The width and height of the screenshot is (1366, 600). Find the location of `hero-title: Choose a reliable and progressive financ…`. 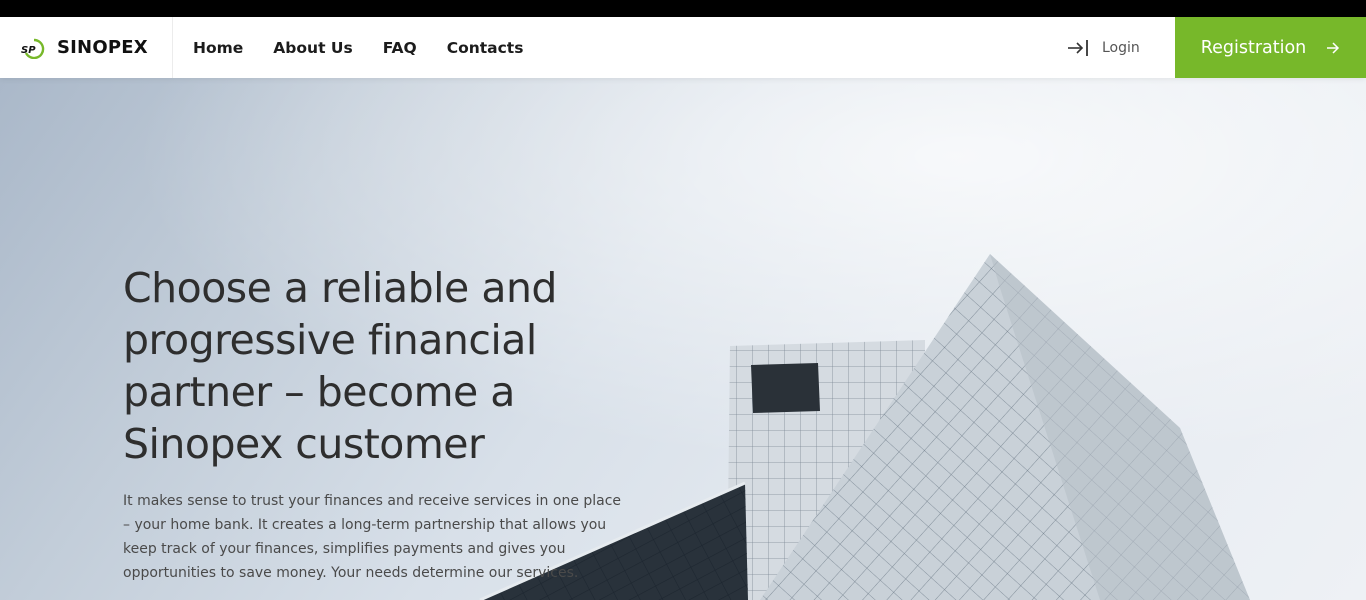

hero-title: Choose a reliable and progressive financ… is located at coordinates (340, 366).